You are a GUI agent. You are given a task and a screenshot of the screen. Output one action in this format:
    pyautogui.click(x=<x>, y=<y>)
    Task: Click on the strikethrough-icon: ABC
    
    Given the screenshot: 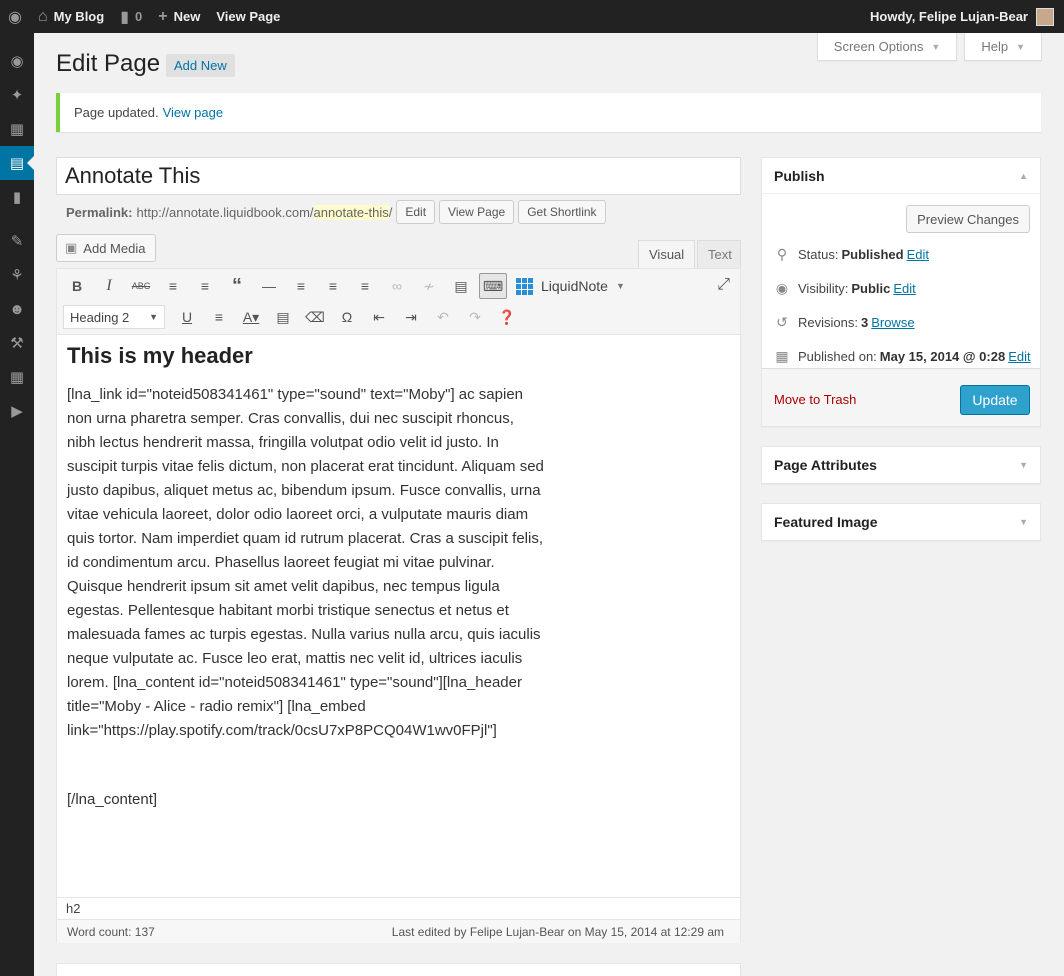 What is the action you would take?
    pyautogui.click(x=141, y=286)
    